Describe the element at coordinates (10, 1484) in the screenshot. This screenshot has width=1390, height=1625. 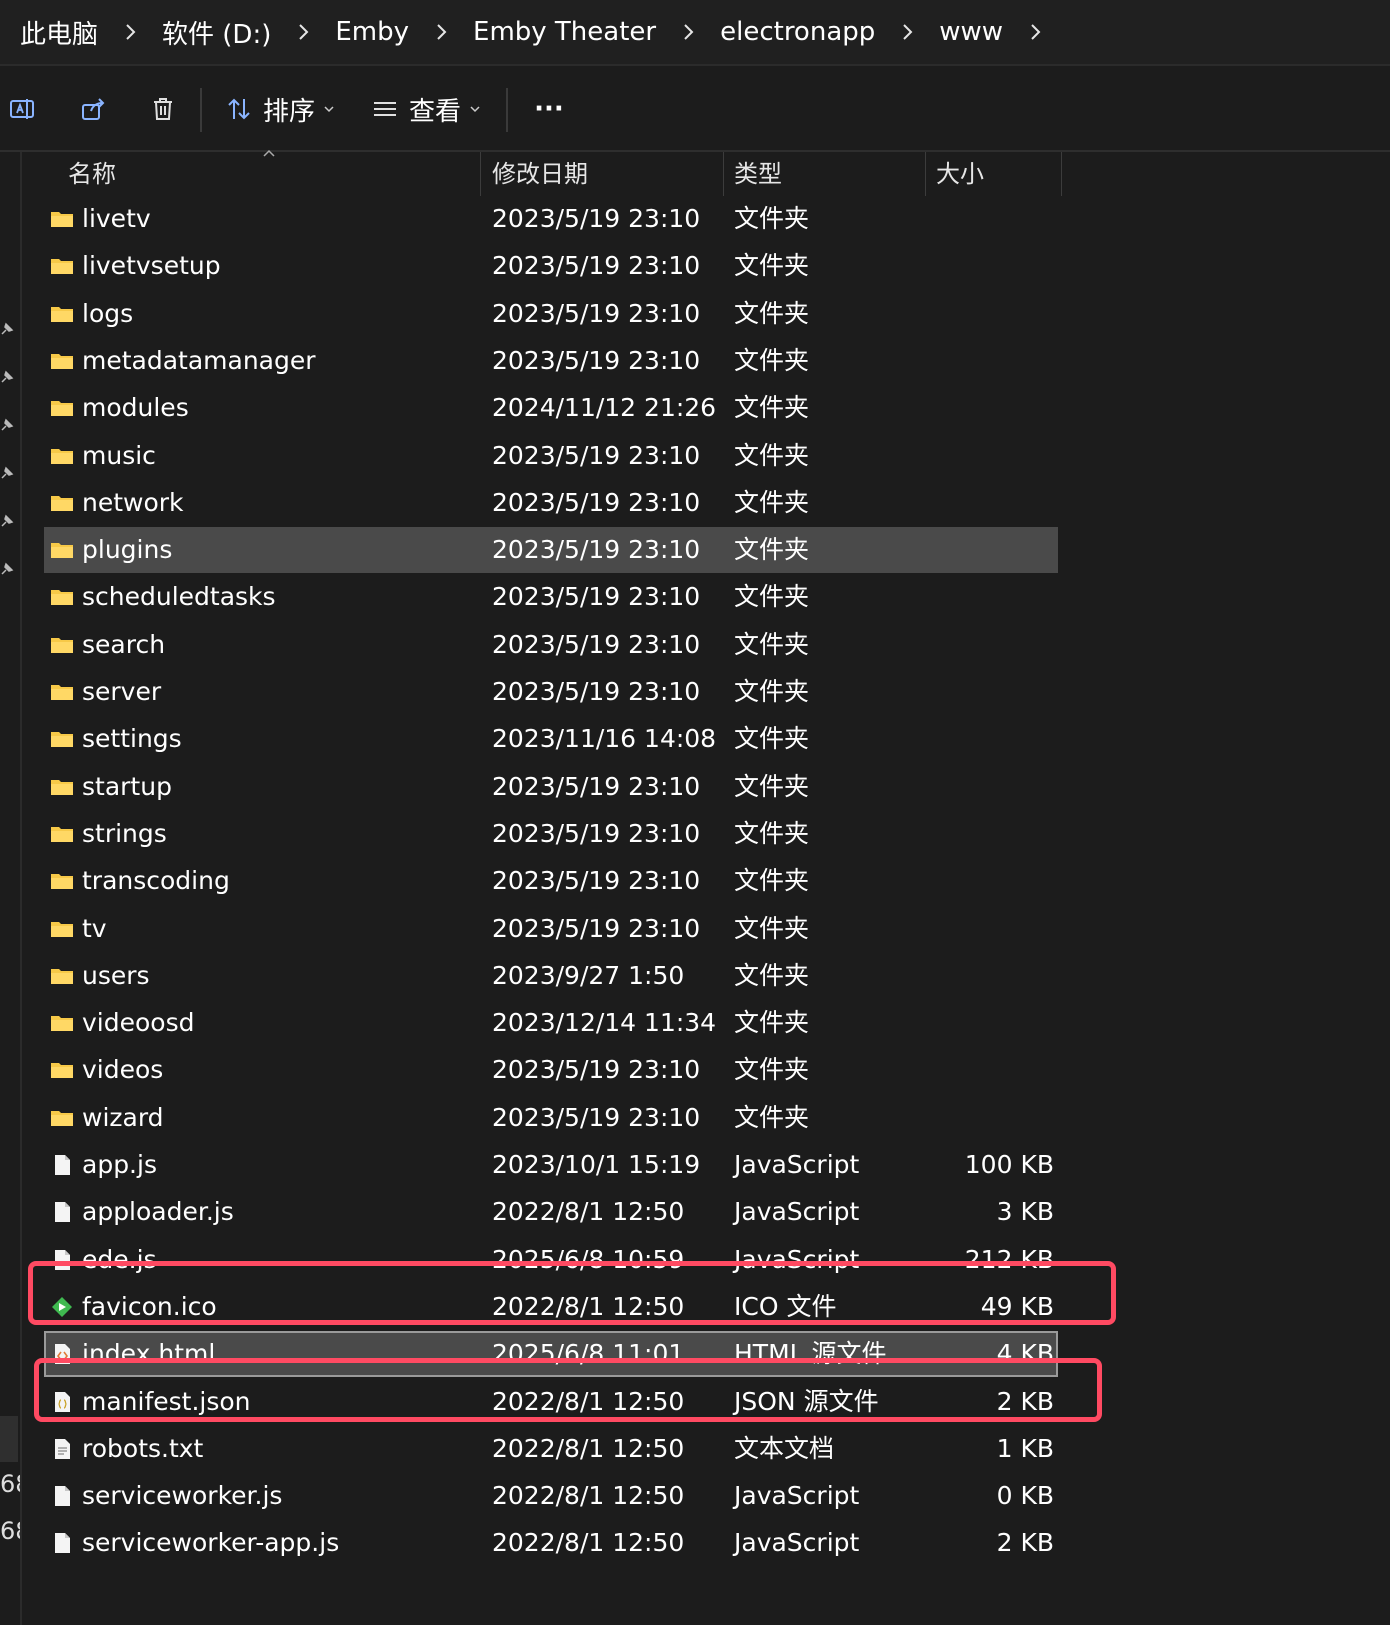
I see `nav-item-number: 68` at that location.